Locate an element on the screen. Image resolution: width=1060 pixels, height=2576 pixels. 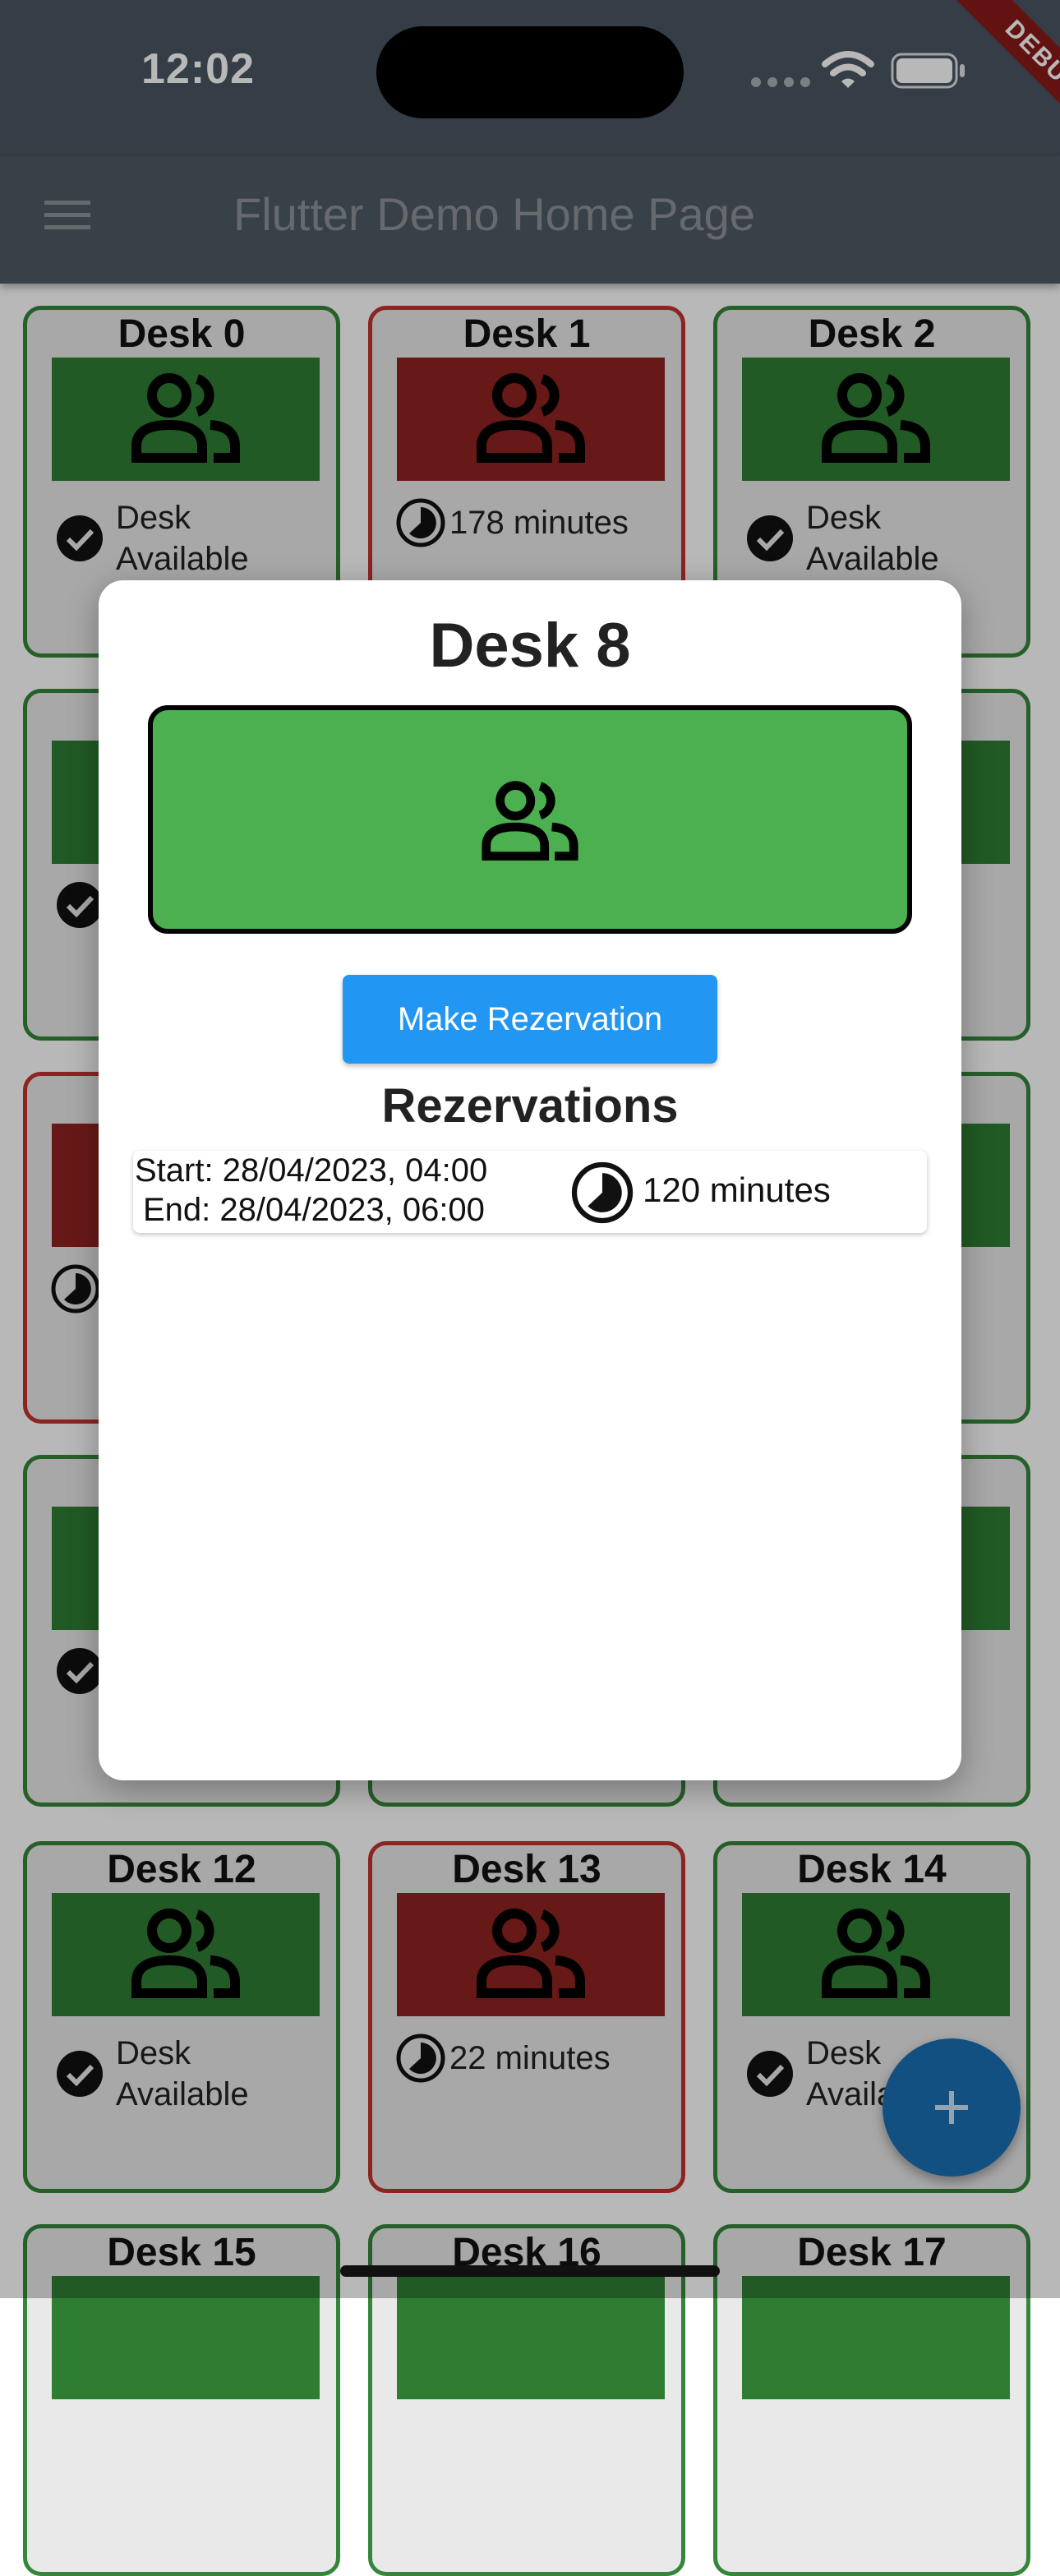
people-icon is located at coordinates (530, 821).